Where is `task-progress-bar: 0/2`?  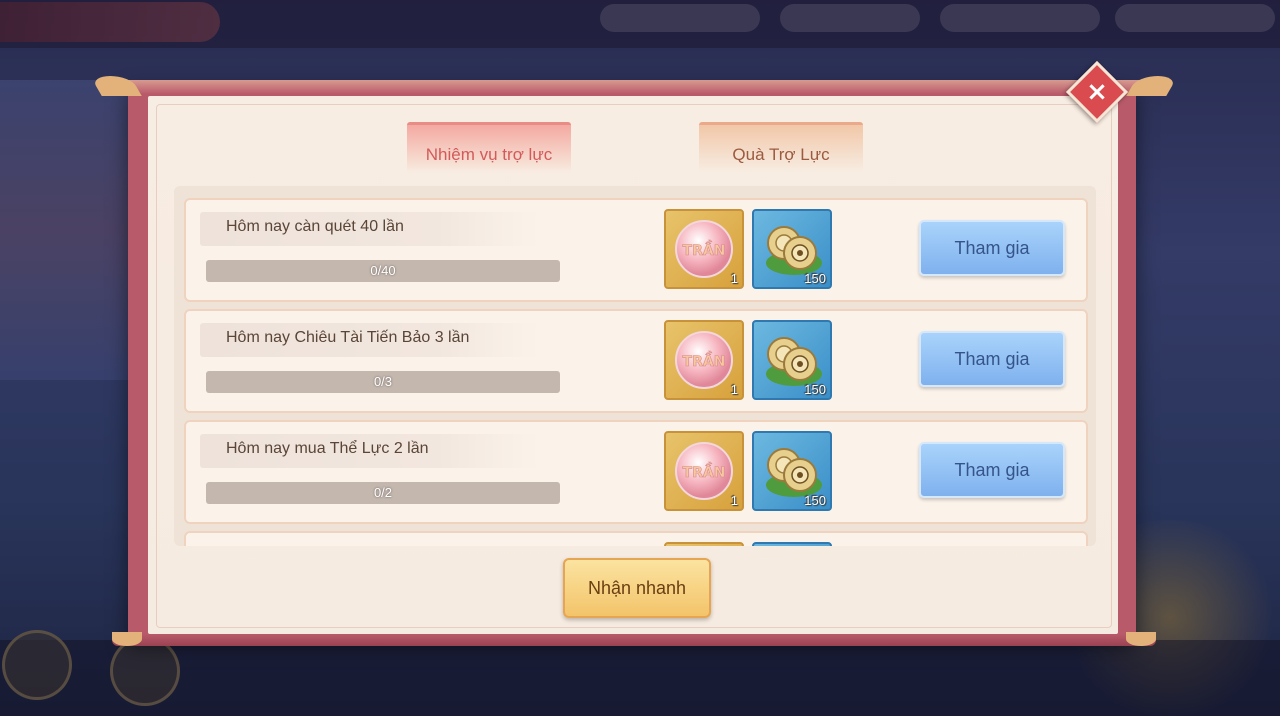
task-progress-bar: 0/2 is located at coordinates (383, 493).